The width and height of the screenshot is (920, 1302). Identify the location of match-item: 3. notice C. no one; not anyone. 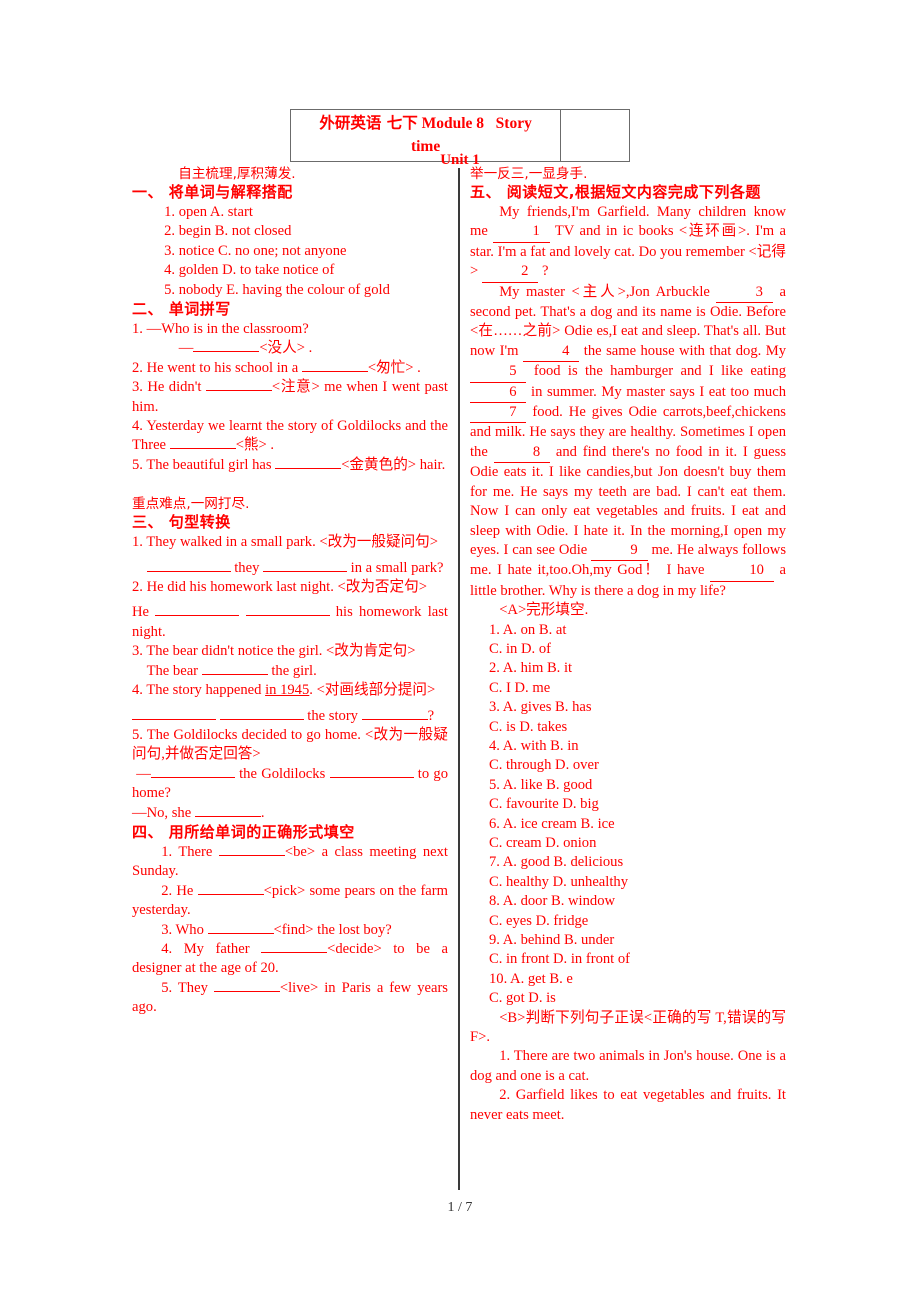
(255, 250).